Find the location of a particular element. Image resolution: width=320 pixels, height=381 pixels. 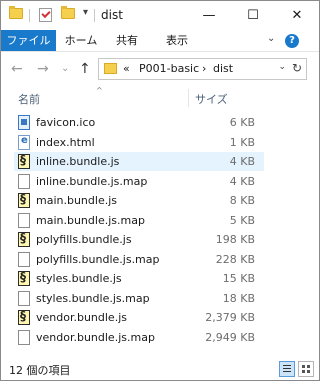

file-row: favicon.ico 6 KB is located at coordinates (139, 122).